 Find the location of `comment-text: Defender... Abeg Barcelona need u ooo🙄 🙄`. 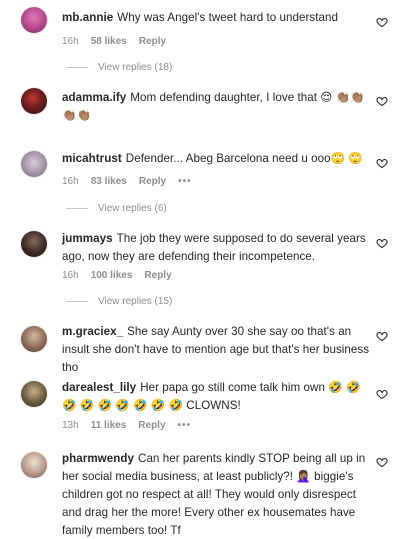

comment-text: Defender... Abeg Barcelona need u ooo🙄 🙄 is located at coordinates (244, 158).